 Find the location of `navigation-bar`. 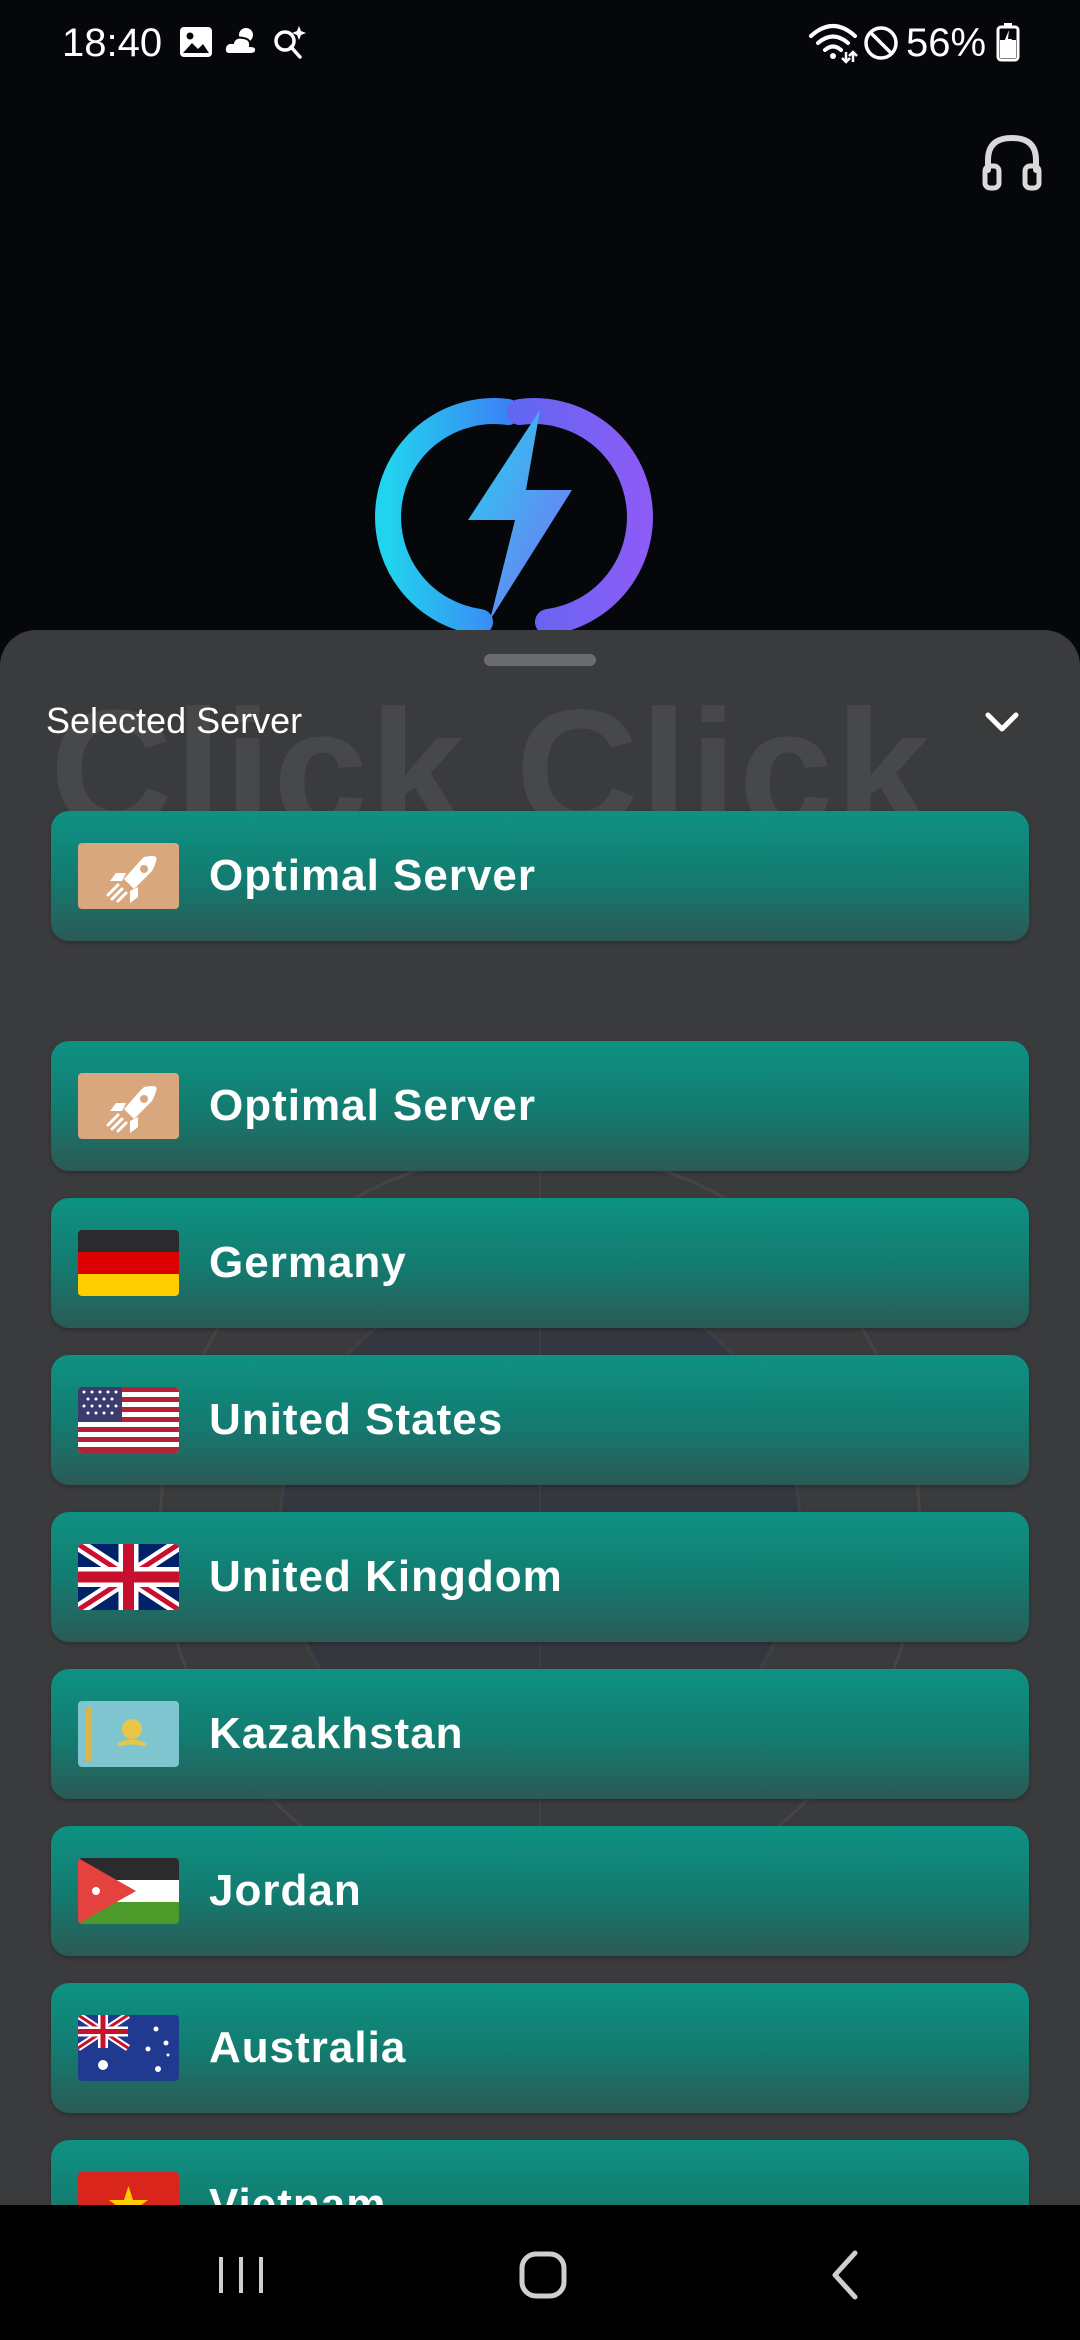

navigation-bar is located at coordinates (540, 2272).